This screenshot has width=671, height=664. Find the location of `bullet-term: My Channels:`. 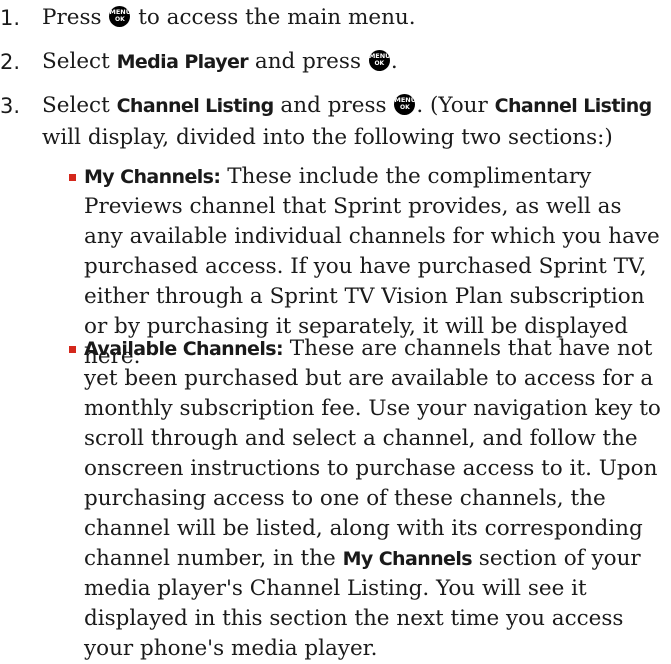

bullet-term: My Channels: is located at coordinates (152, 177).